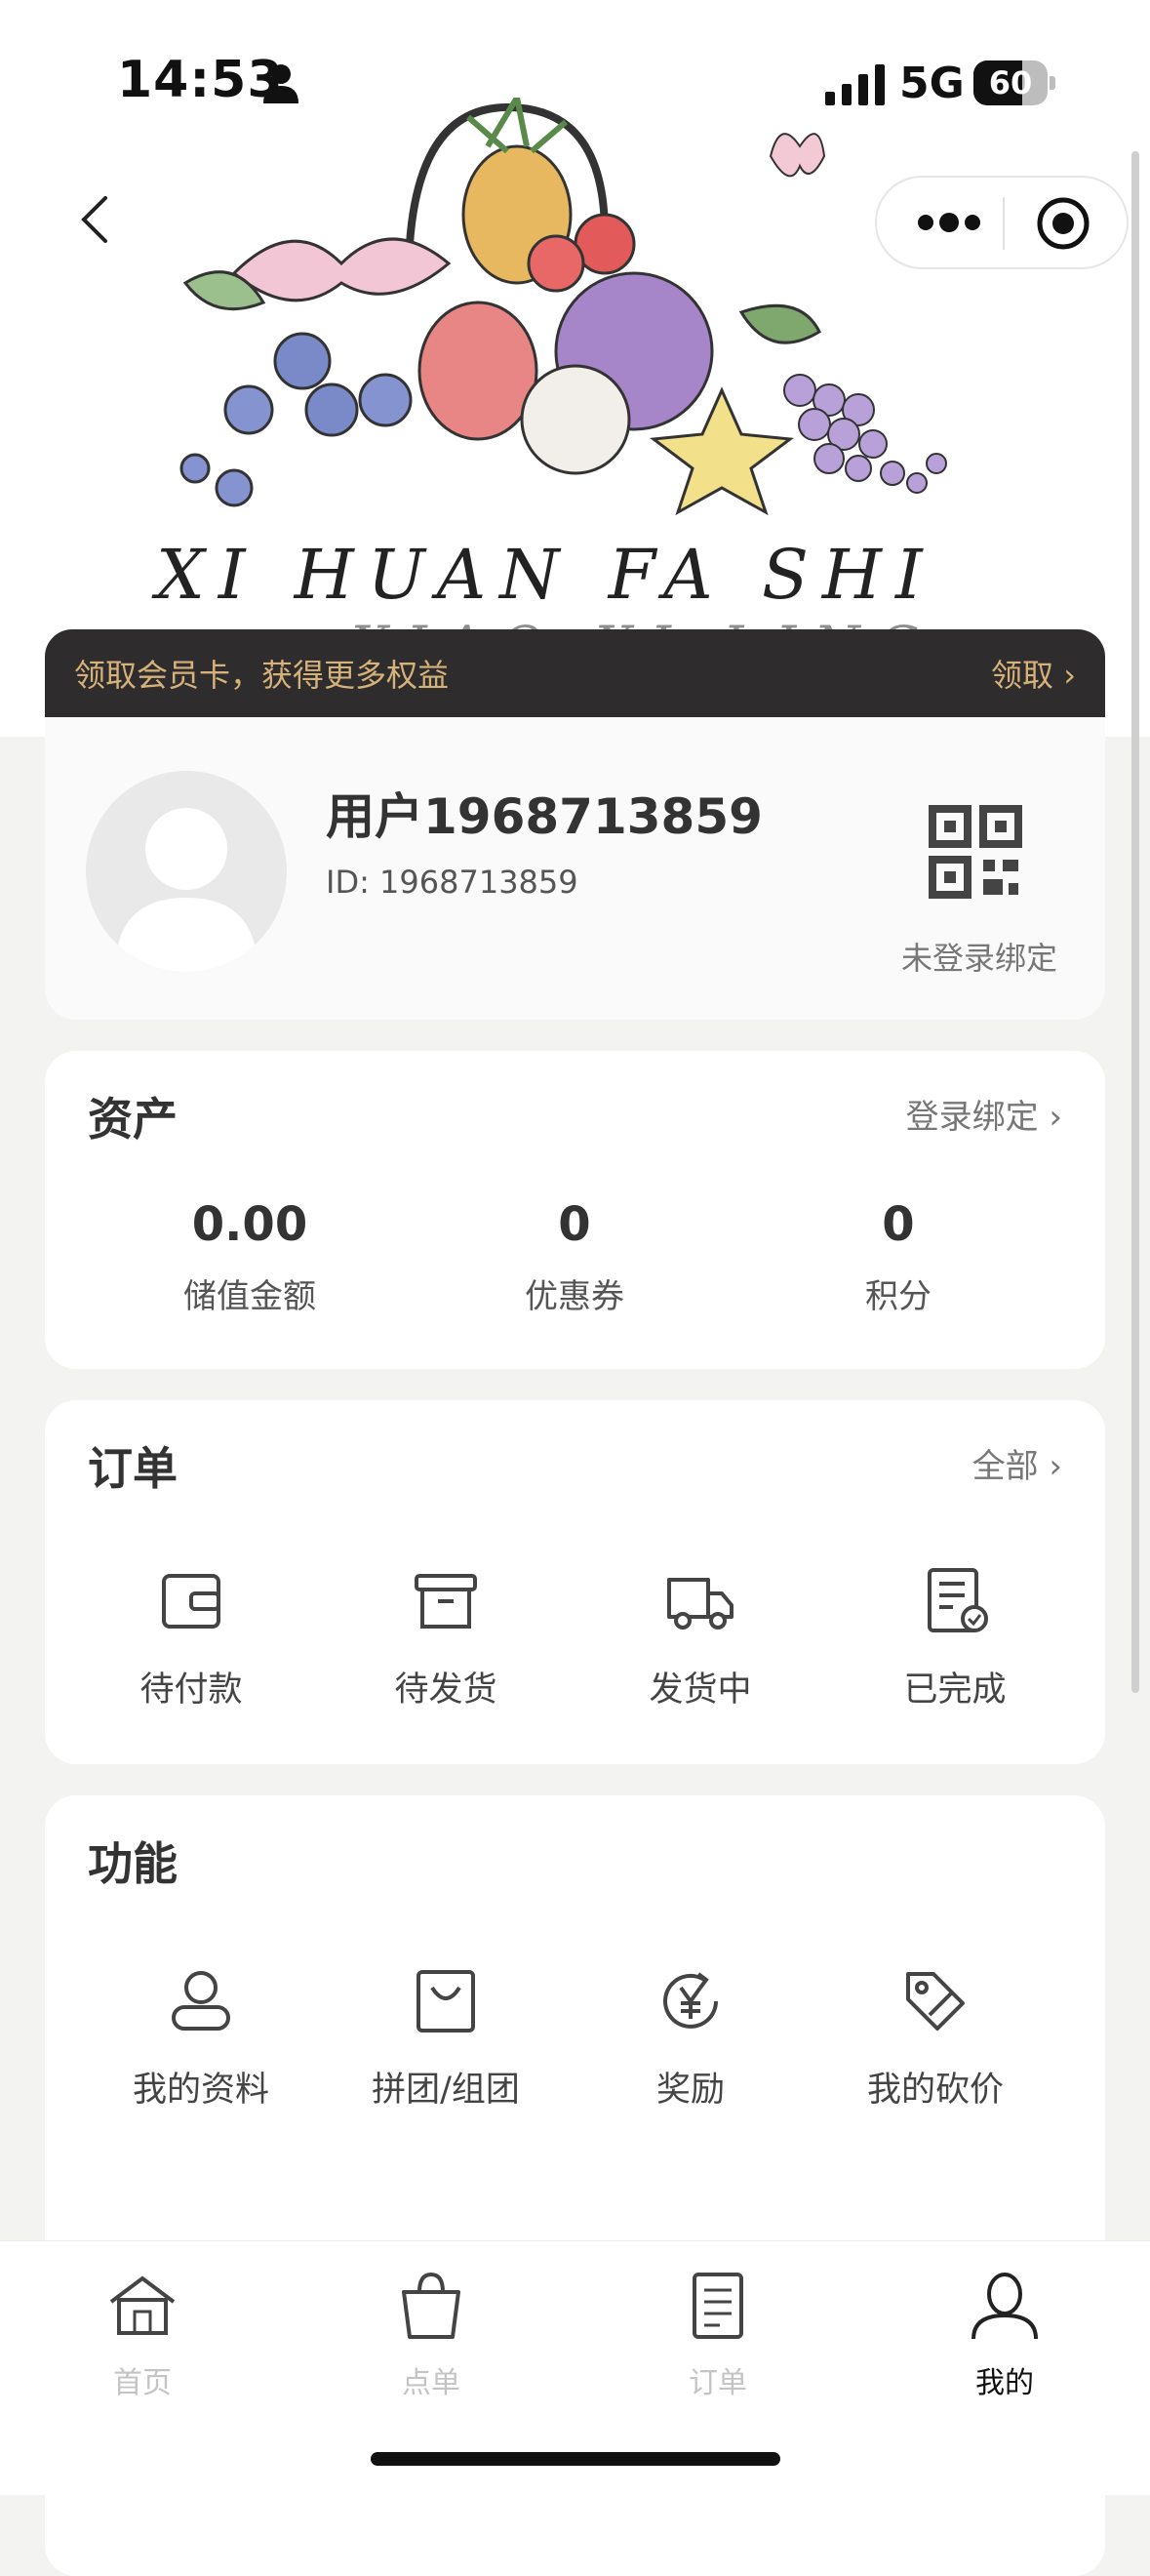 This screenshot has height=2576, width=1150. Describe the element at coordinates (133, 1468) in the screenshot. I see `orders-title: 订单` at that location.